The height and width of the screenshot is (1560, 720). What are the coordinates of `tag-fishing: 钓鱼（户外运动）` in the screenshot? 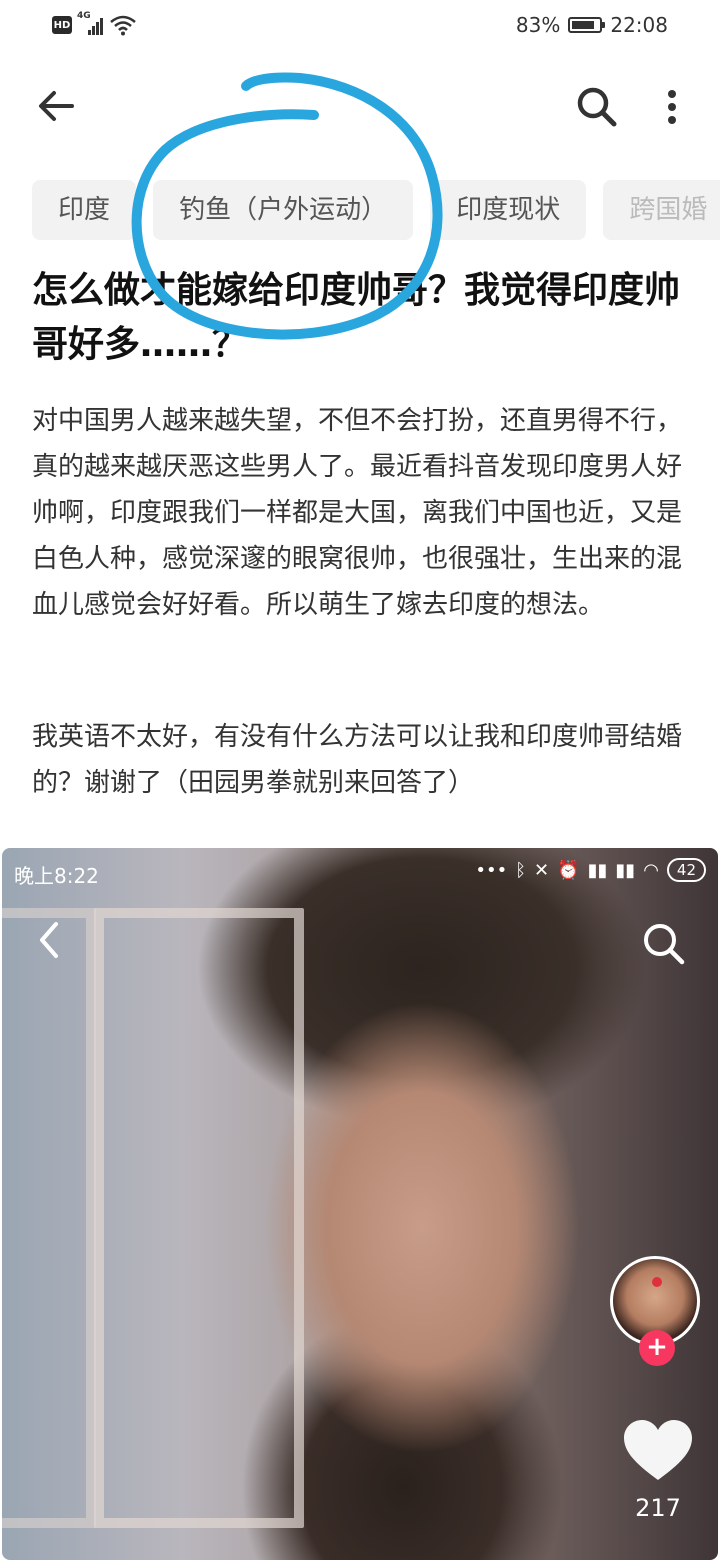 It's located at (283, 210).